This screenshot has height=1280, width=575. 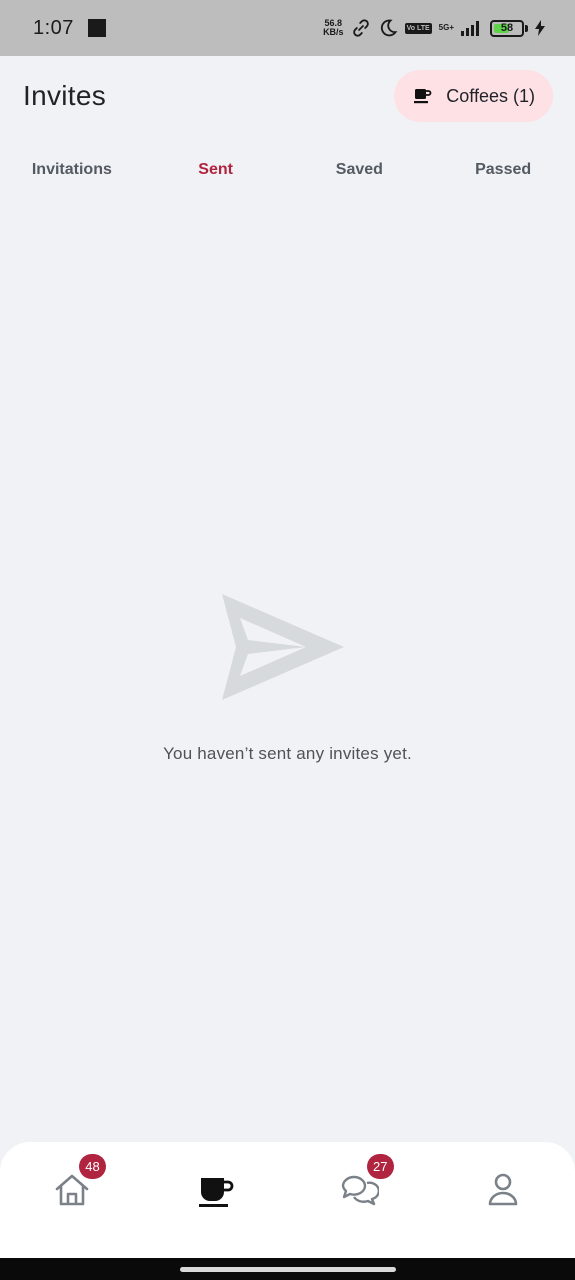 I want to click on status-bar: 1:07 56.8 KB/s Vo LTE 5G+ 58, so click(x=287, y=28).